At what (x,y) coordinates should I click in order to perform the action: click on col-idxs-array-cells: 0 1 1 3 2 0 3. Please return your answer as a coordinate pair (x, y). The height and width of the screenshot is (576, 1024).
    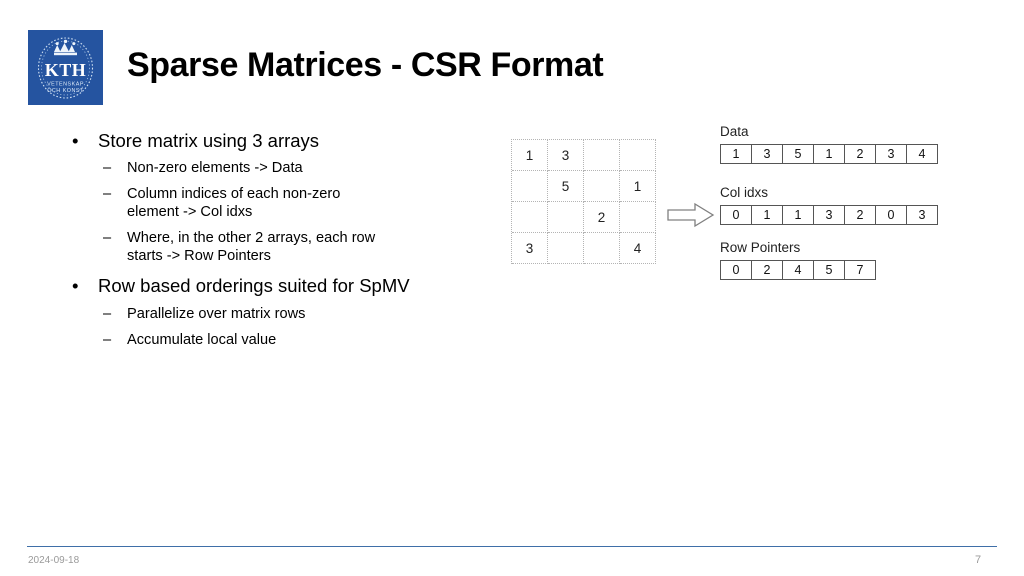
    Looking at the image, I should click on (829, 215).